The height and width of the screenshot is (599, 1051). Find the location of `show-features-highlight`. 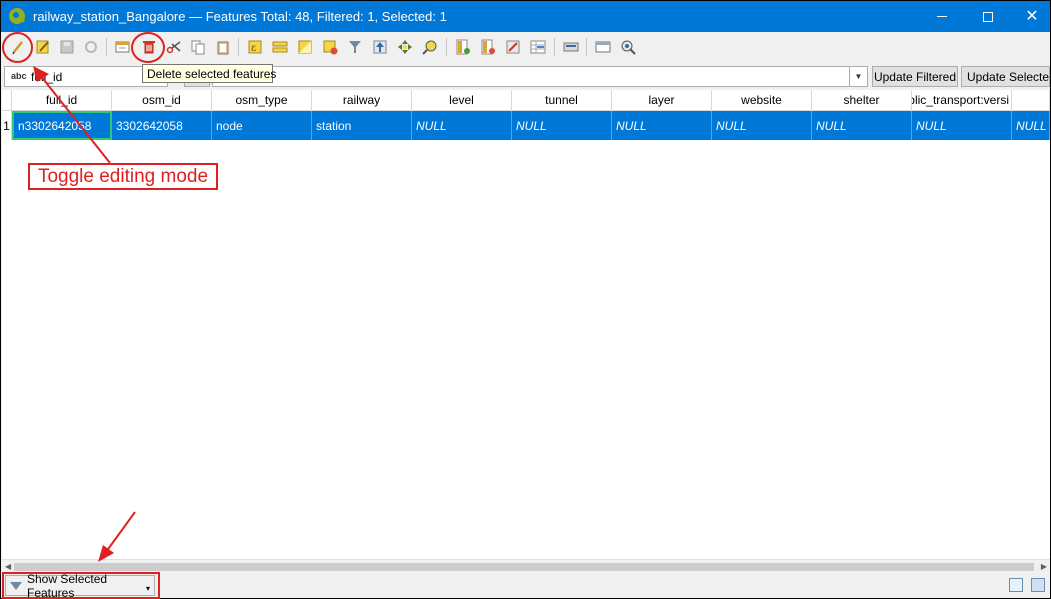

show-features-highlight is located at coordinates (81, 585).